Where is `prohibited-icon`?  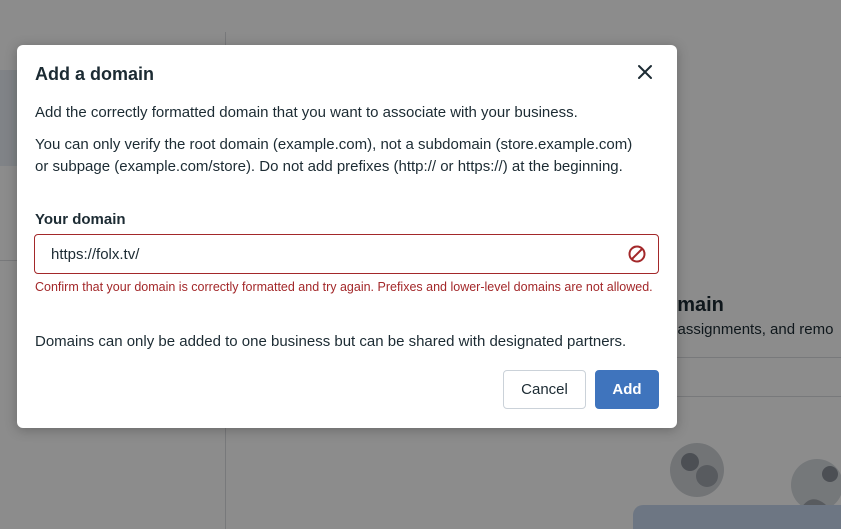 prohibited-icon is located at coordinates (637, 254).